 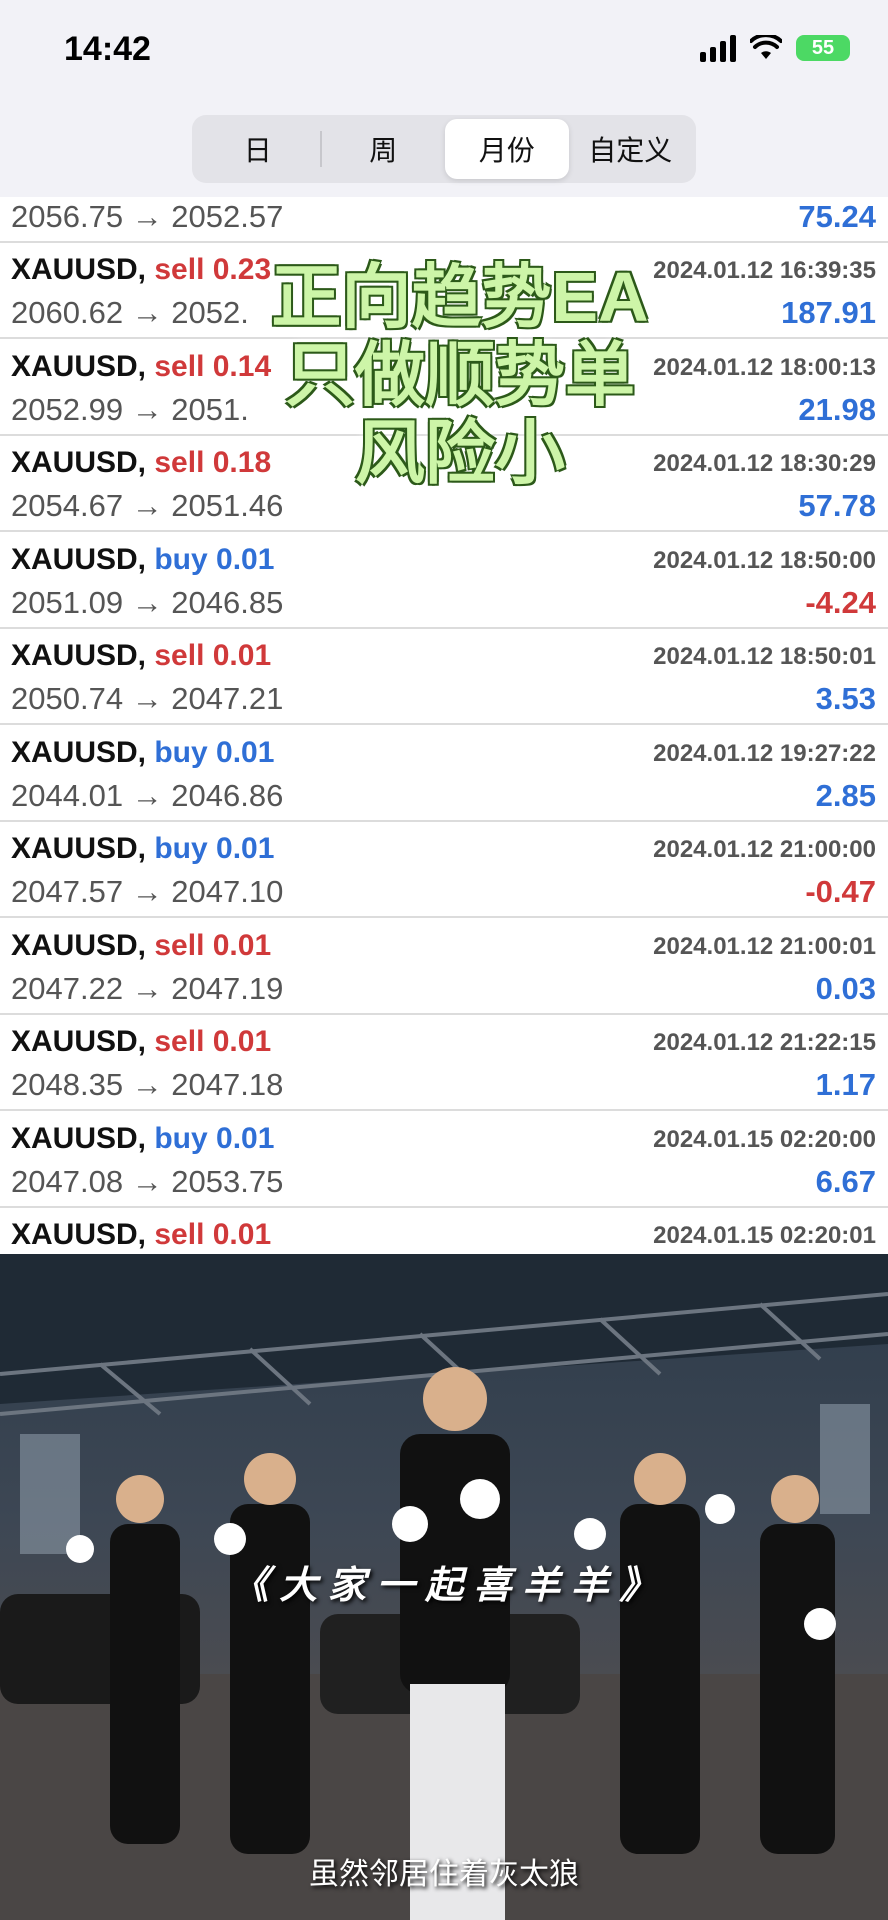 What do you see at coordinates (764, 270) in the screenshot?
I see `trade-datetime: 2024.01.12 16:39:35` at bounding box center [764, 270].